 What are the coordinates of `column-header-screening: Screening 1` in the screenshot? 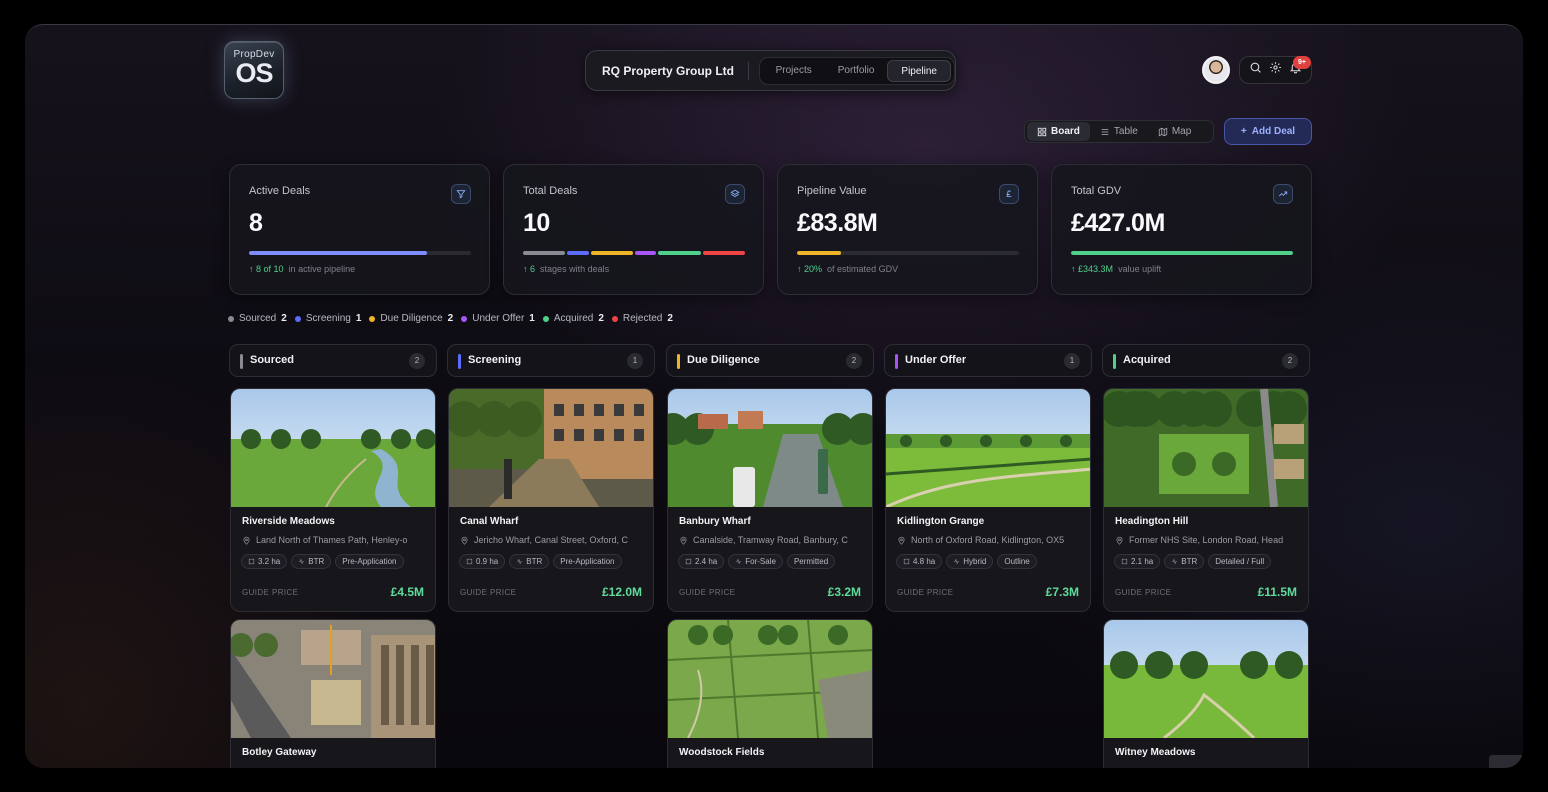 It's located at (551, 360).